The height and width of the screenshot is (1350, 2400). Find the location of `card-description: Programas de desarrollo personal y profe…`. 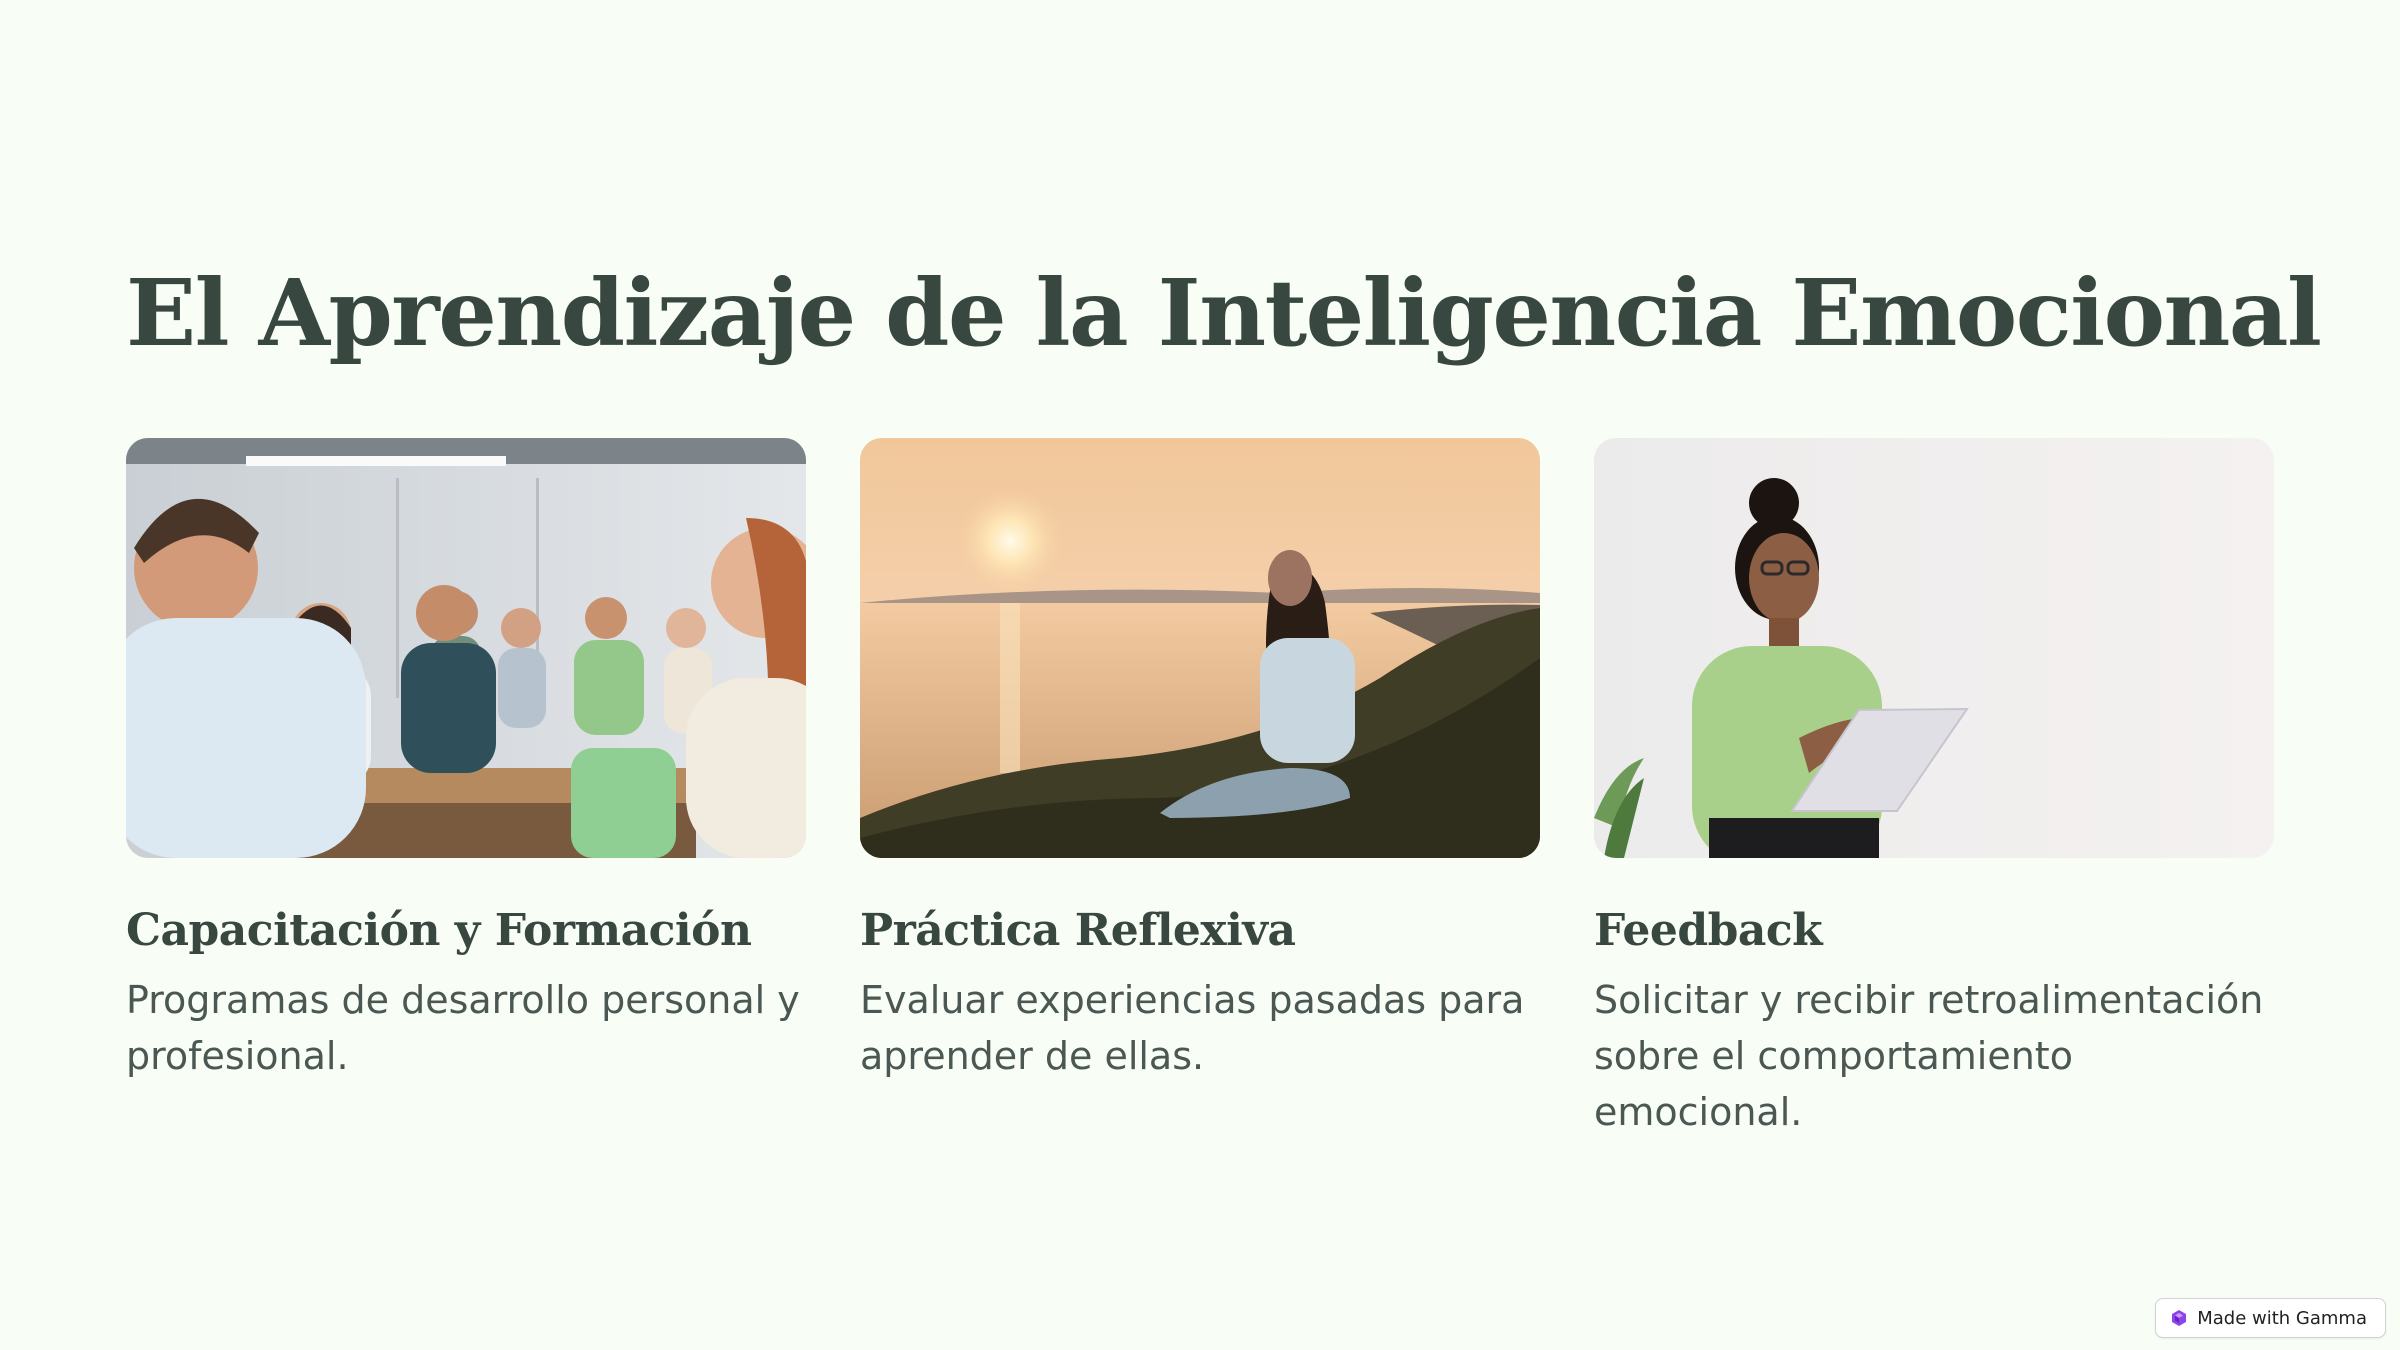

card-description: Programas de desarrollo personal y profe… is located at coordinates (463, 1028).